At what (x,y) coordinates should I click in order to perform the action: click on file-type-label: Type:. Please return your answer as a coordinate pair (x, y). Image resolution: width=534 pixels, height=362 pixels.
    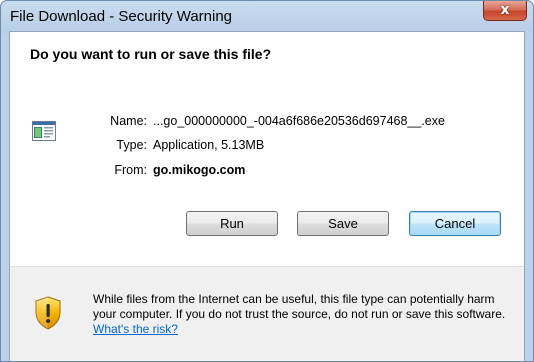
    Looking at the image, I should click on (131, 145).